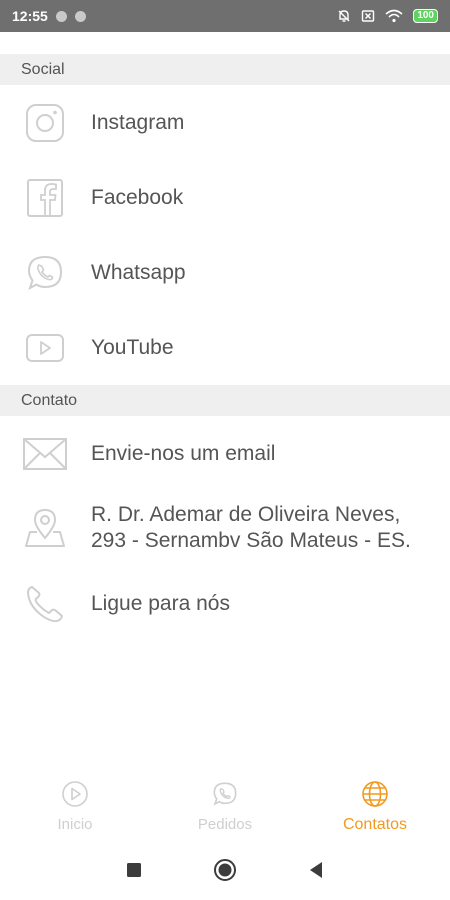  I want to click on phone-icon, so click(45, 604).